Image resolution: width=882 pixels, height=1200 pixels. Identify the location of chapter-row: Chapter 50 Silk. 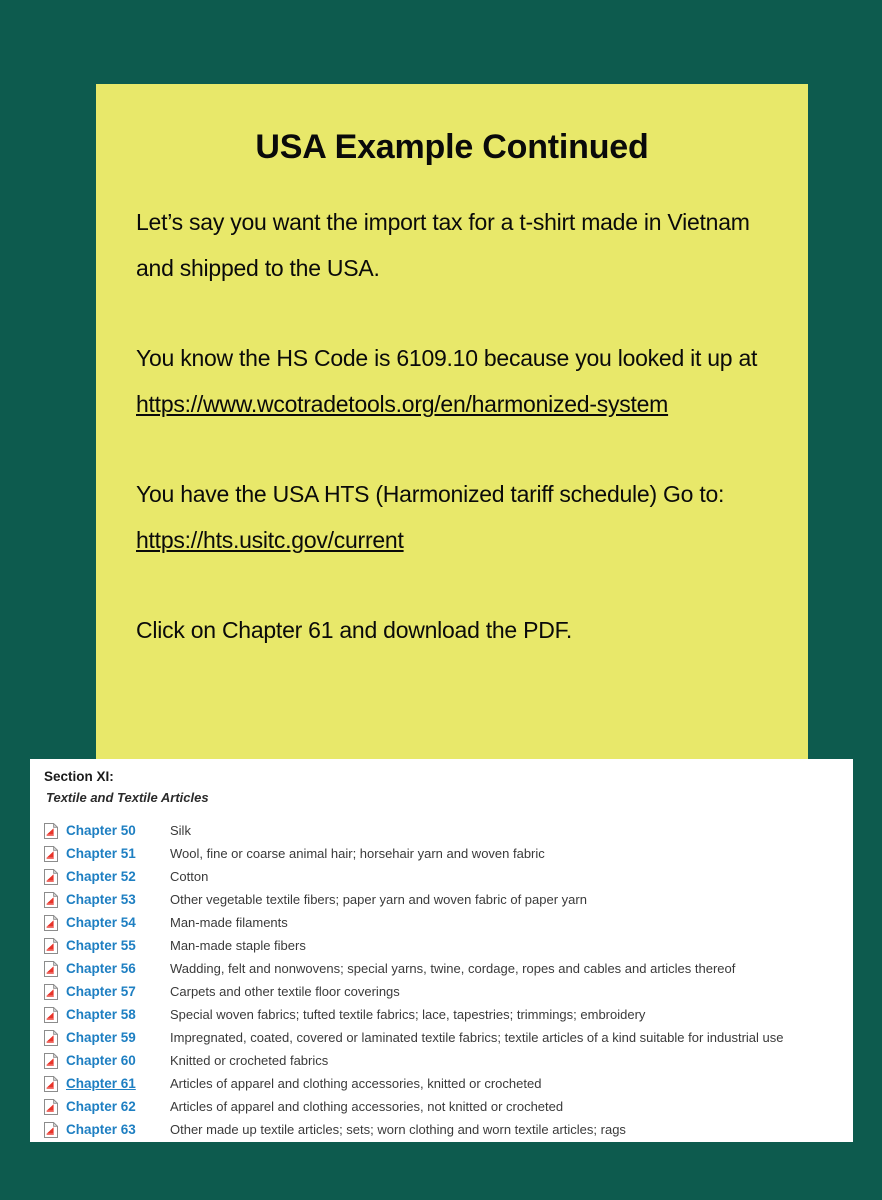
(445, 830).